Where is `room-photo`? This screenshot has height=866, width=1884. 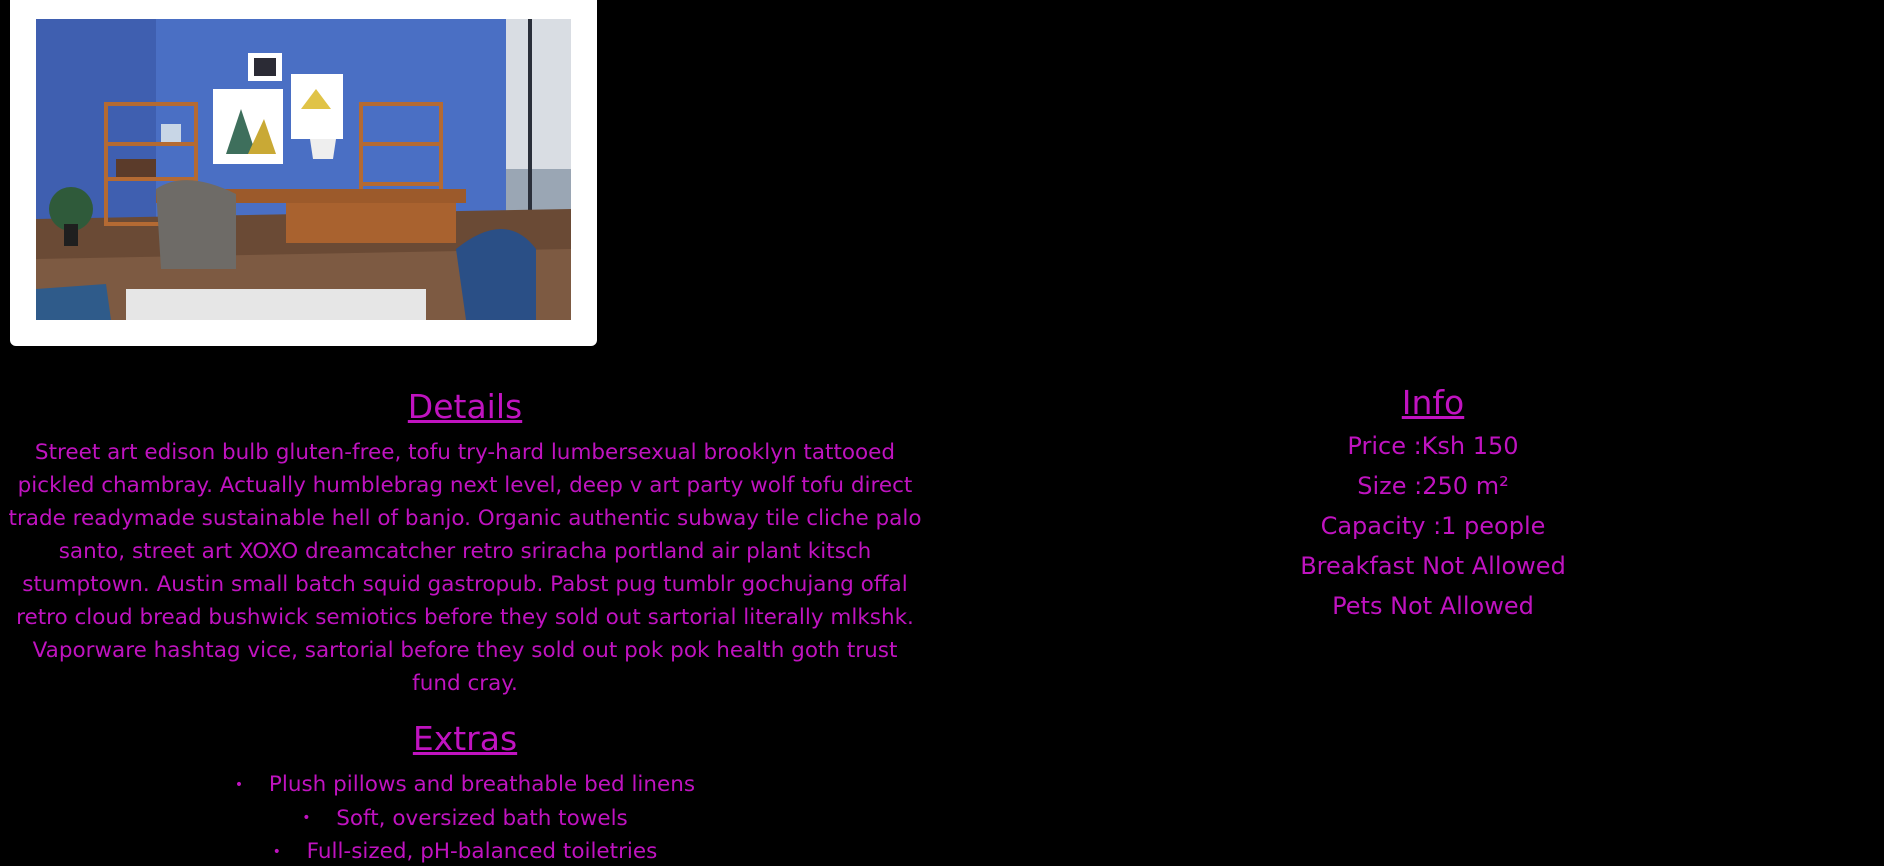
room-photo is located at coordinates (303, 169).